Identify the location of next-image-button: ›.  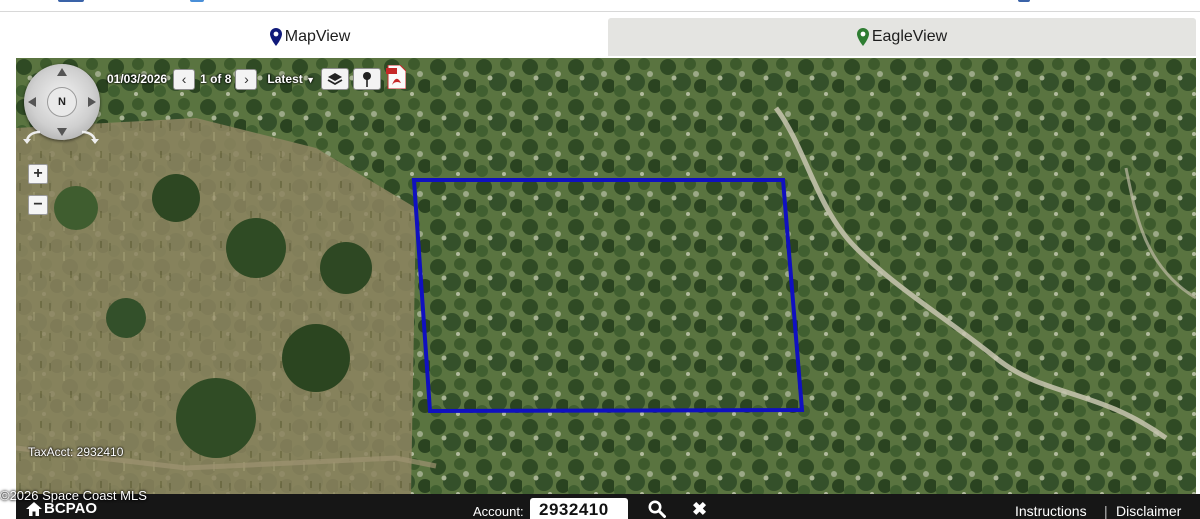
(246, 79).